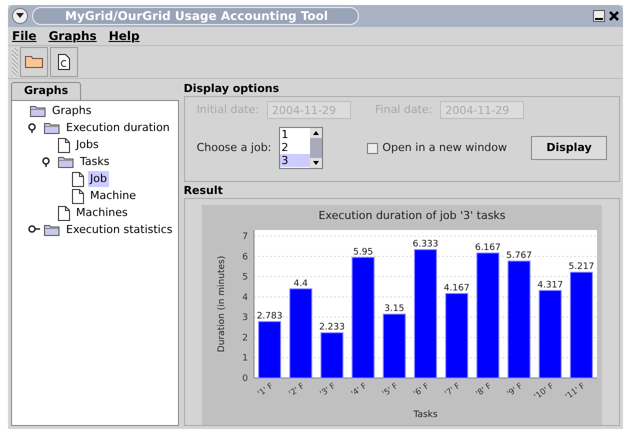 The image size is (626, 434). I want to click on job-list: 1 2 3, so click(301, 148).